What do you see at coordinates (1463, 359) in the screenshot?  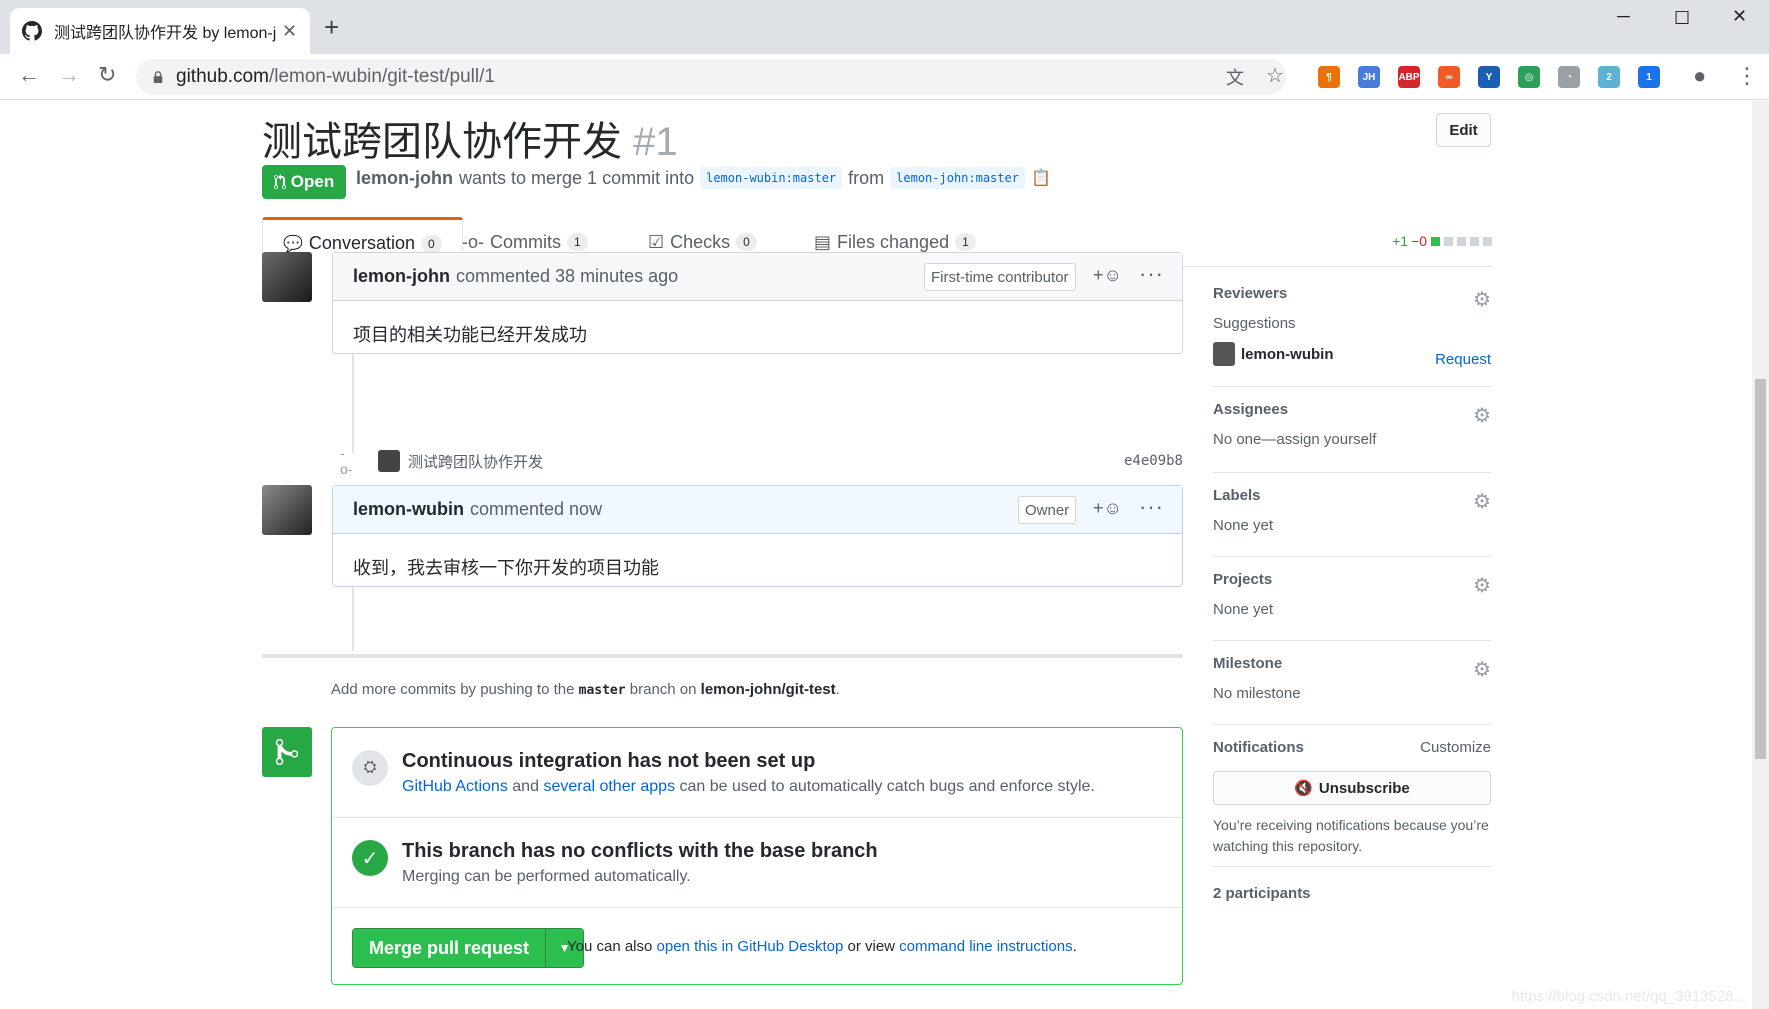 I see `request-review-link: Request` at bounding box center [1463, 359].